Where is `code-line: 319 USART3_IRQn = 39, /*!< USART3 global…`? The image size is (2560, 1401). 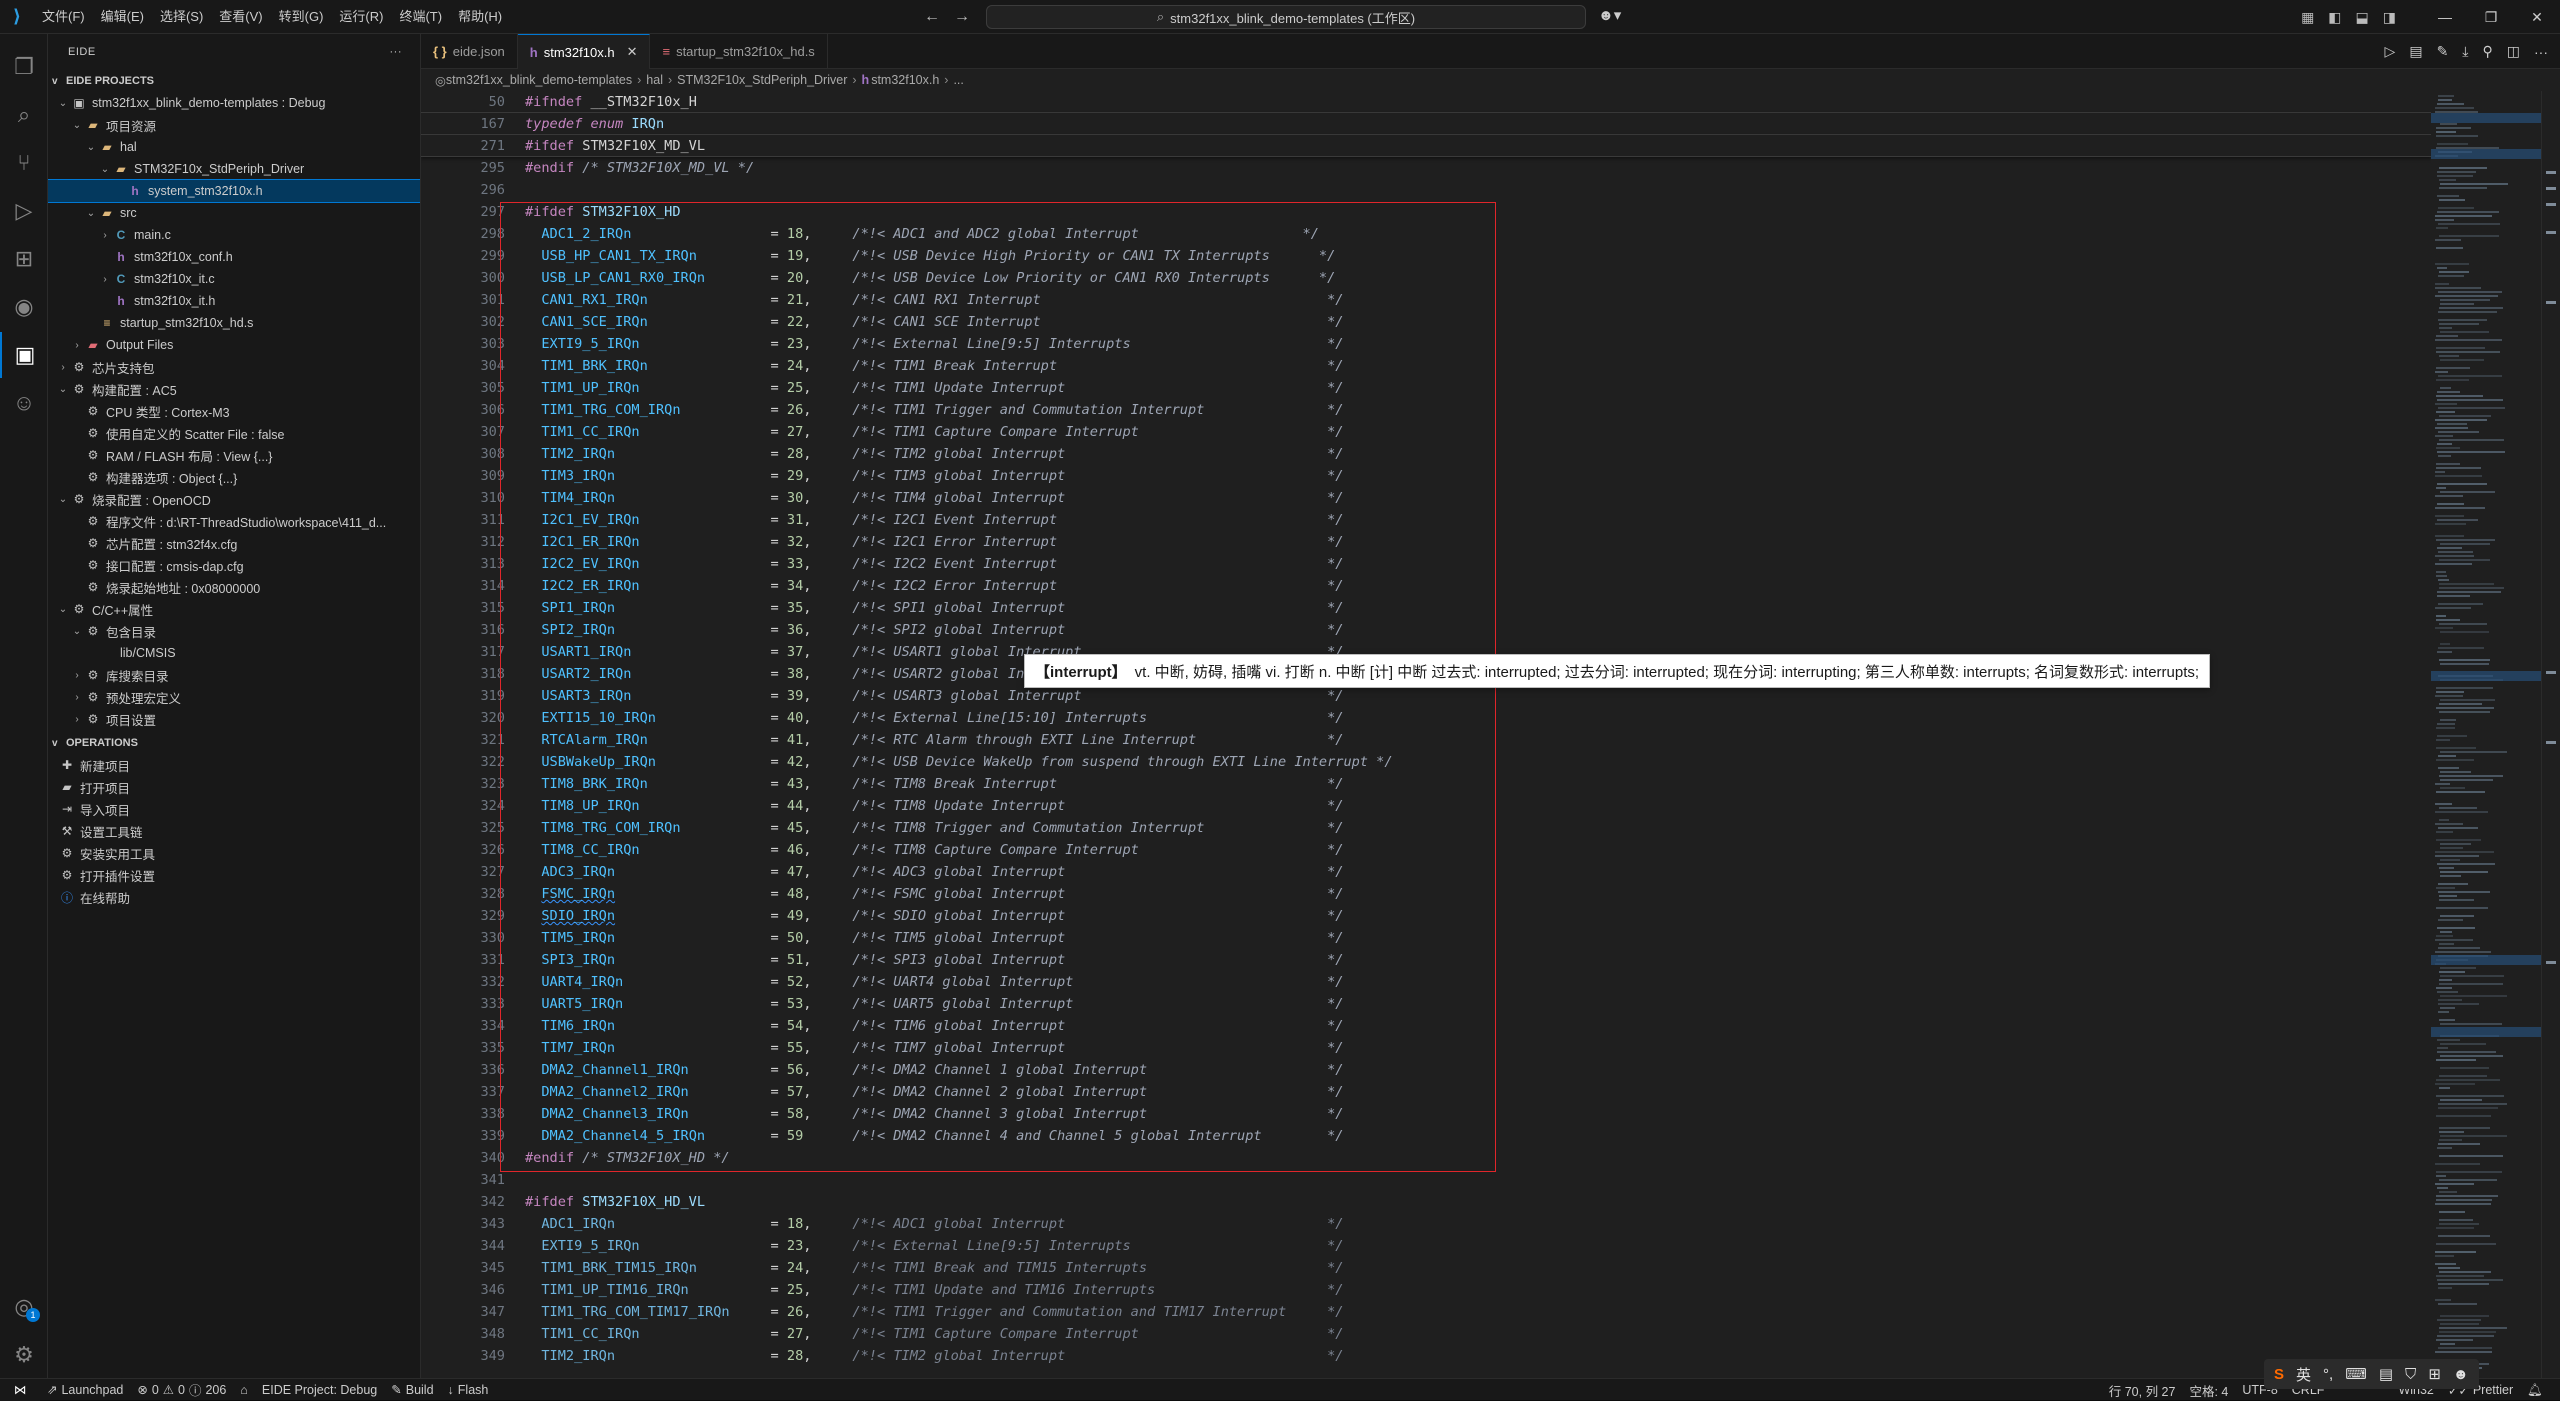
code-line: 319 USART3_IRQn = 39, /*!< USART3 global… is located at coordinates (1426, 696).